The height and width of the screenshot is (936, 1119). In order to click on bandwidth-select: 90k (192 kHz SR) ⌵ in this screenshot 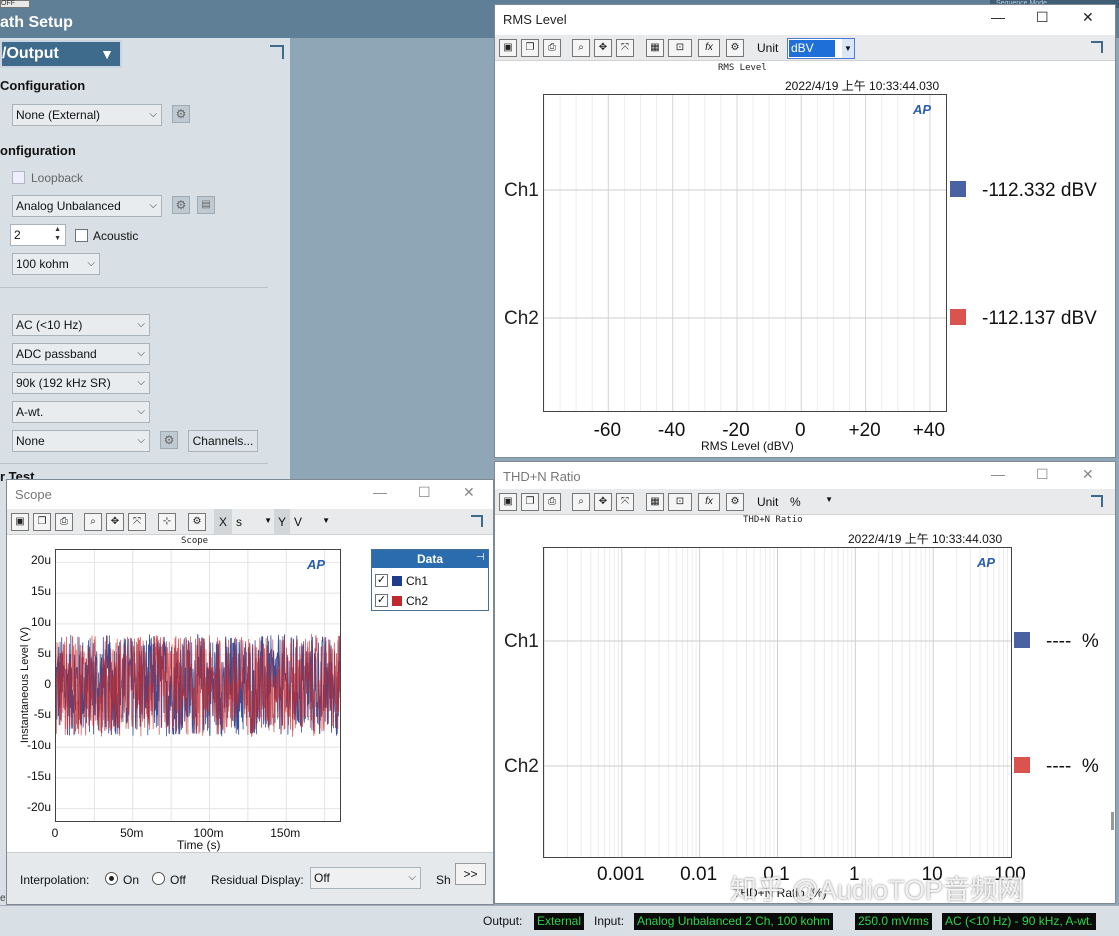, I will do `click(81, 383)`.